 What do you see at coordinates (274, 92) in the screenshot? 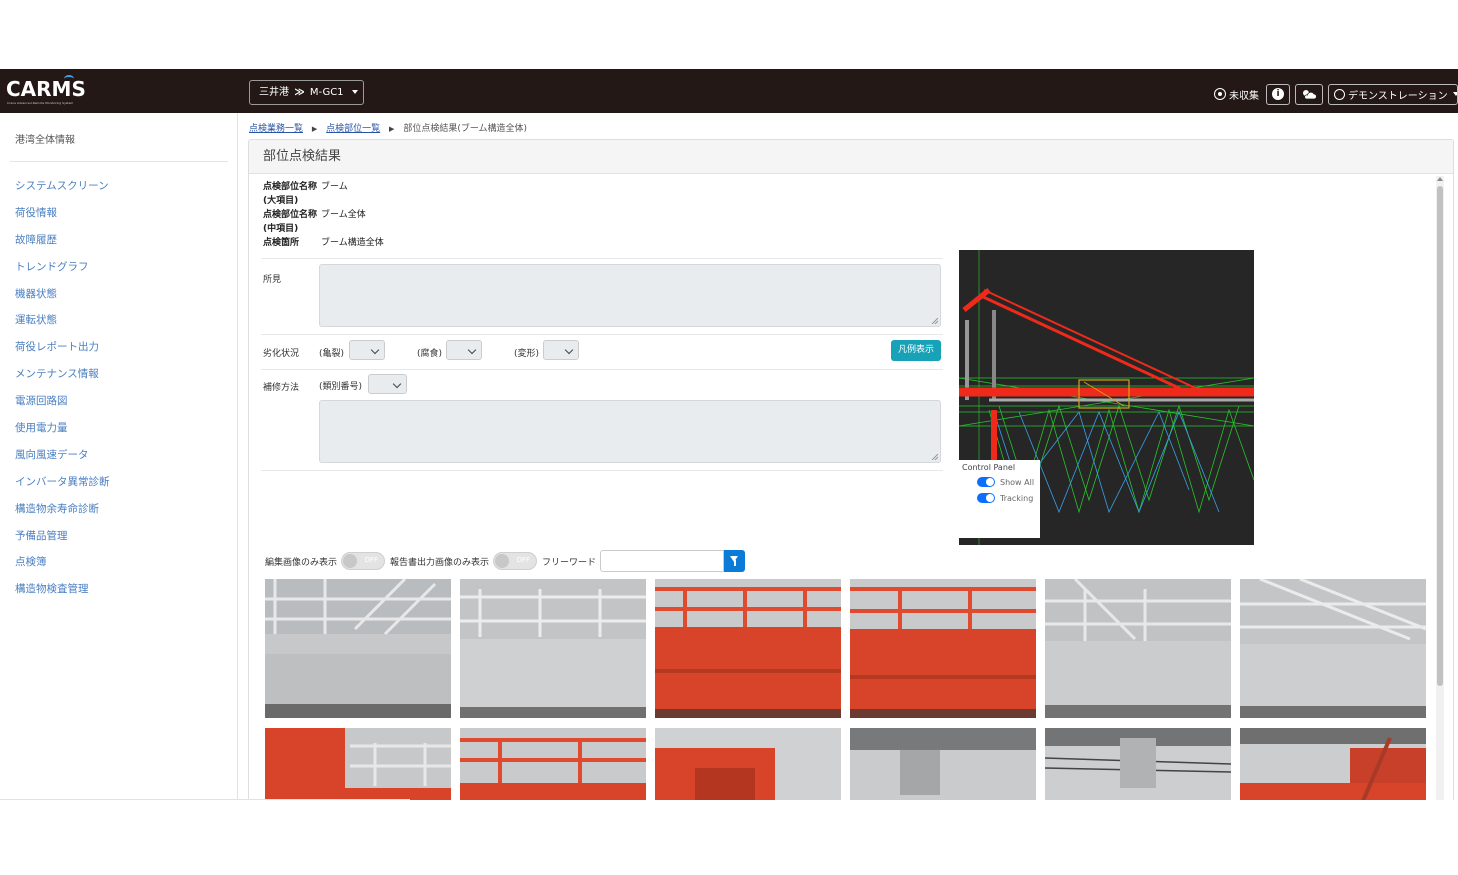
I see `port-name: 三井港` at bounding box center [274, 92].